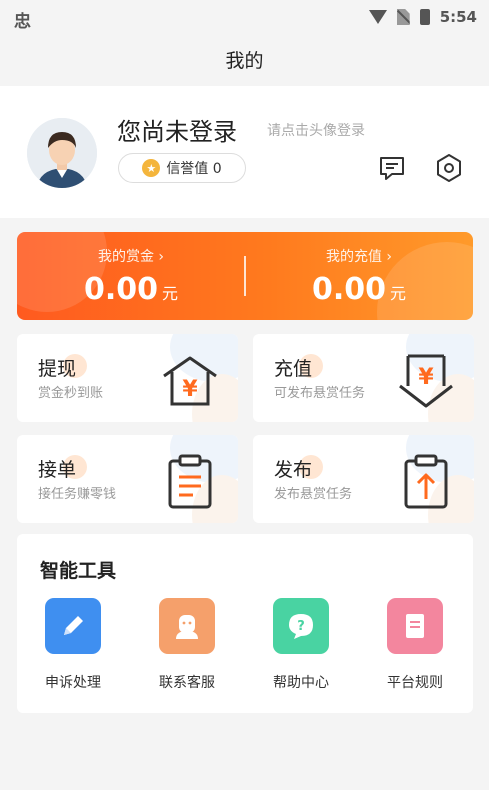  I want to click on customer-service-icon, so click(187, 626).